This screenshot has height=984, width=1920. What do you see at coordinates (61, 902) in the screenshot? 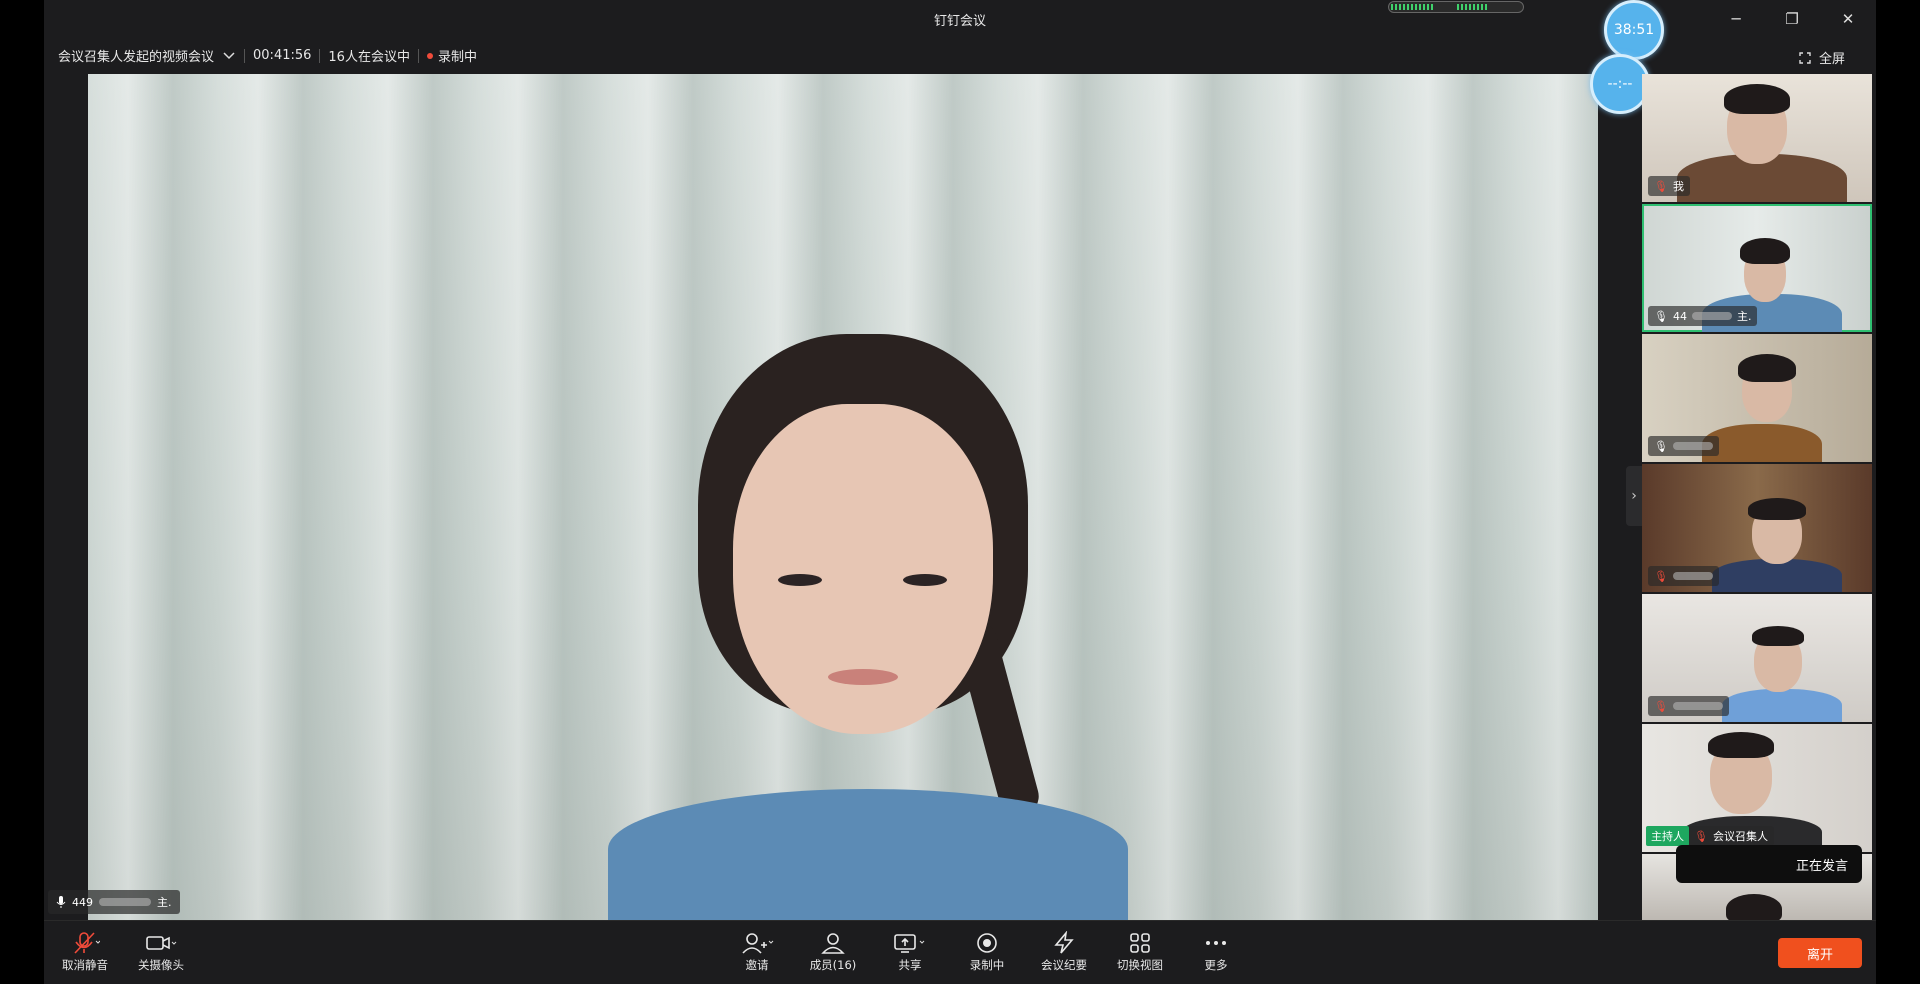
I see `mic-icon` at bounding box center [61, 902].